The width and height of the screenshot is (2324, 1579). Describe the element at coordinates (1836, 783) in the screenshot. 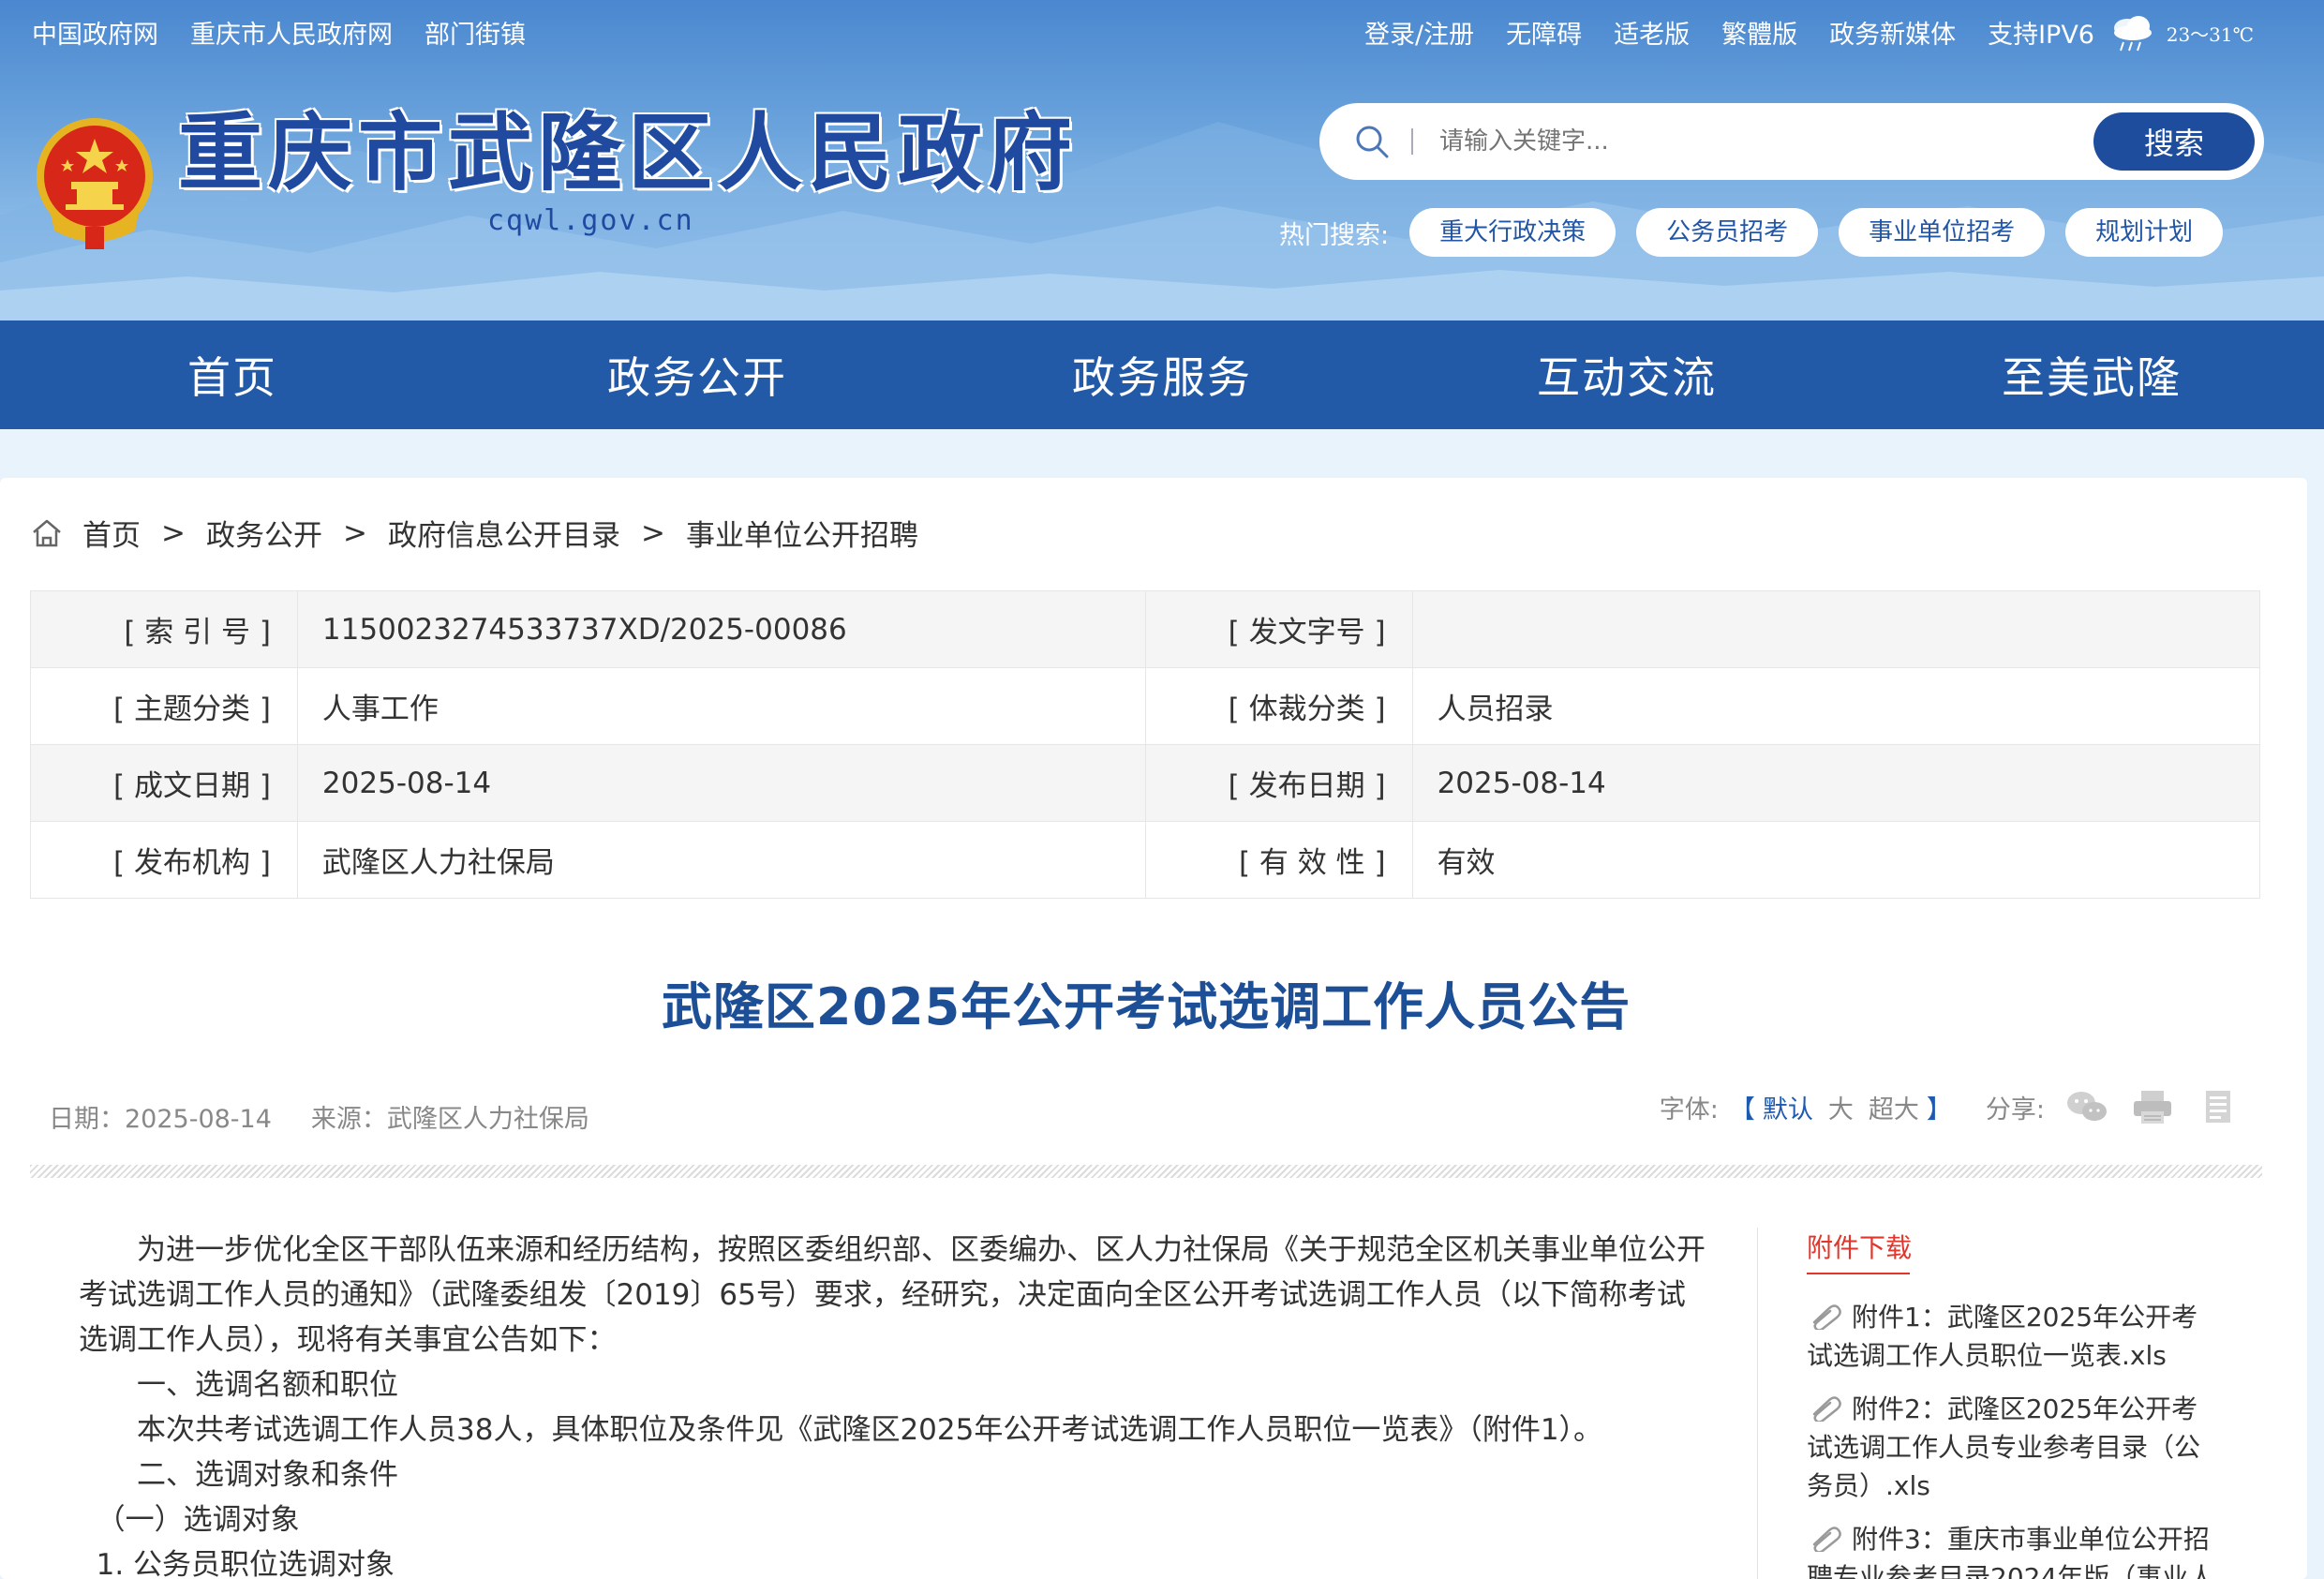

I see `meta-value-publish-date: 2025-08-14` at that location.